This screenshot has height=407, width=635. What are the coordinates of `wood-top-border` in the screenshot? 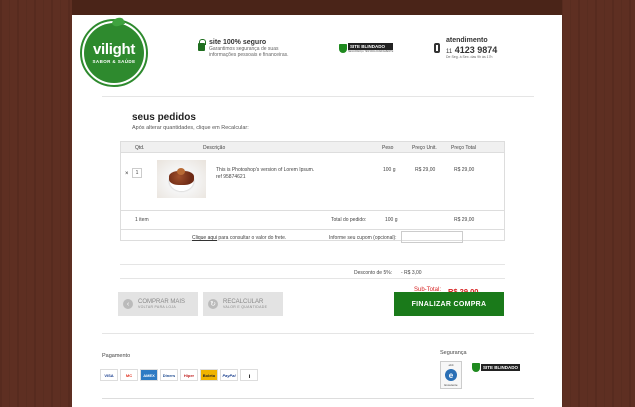 It's located at (317, 8).